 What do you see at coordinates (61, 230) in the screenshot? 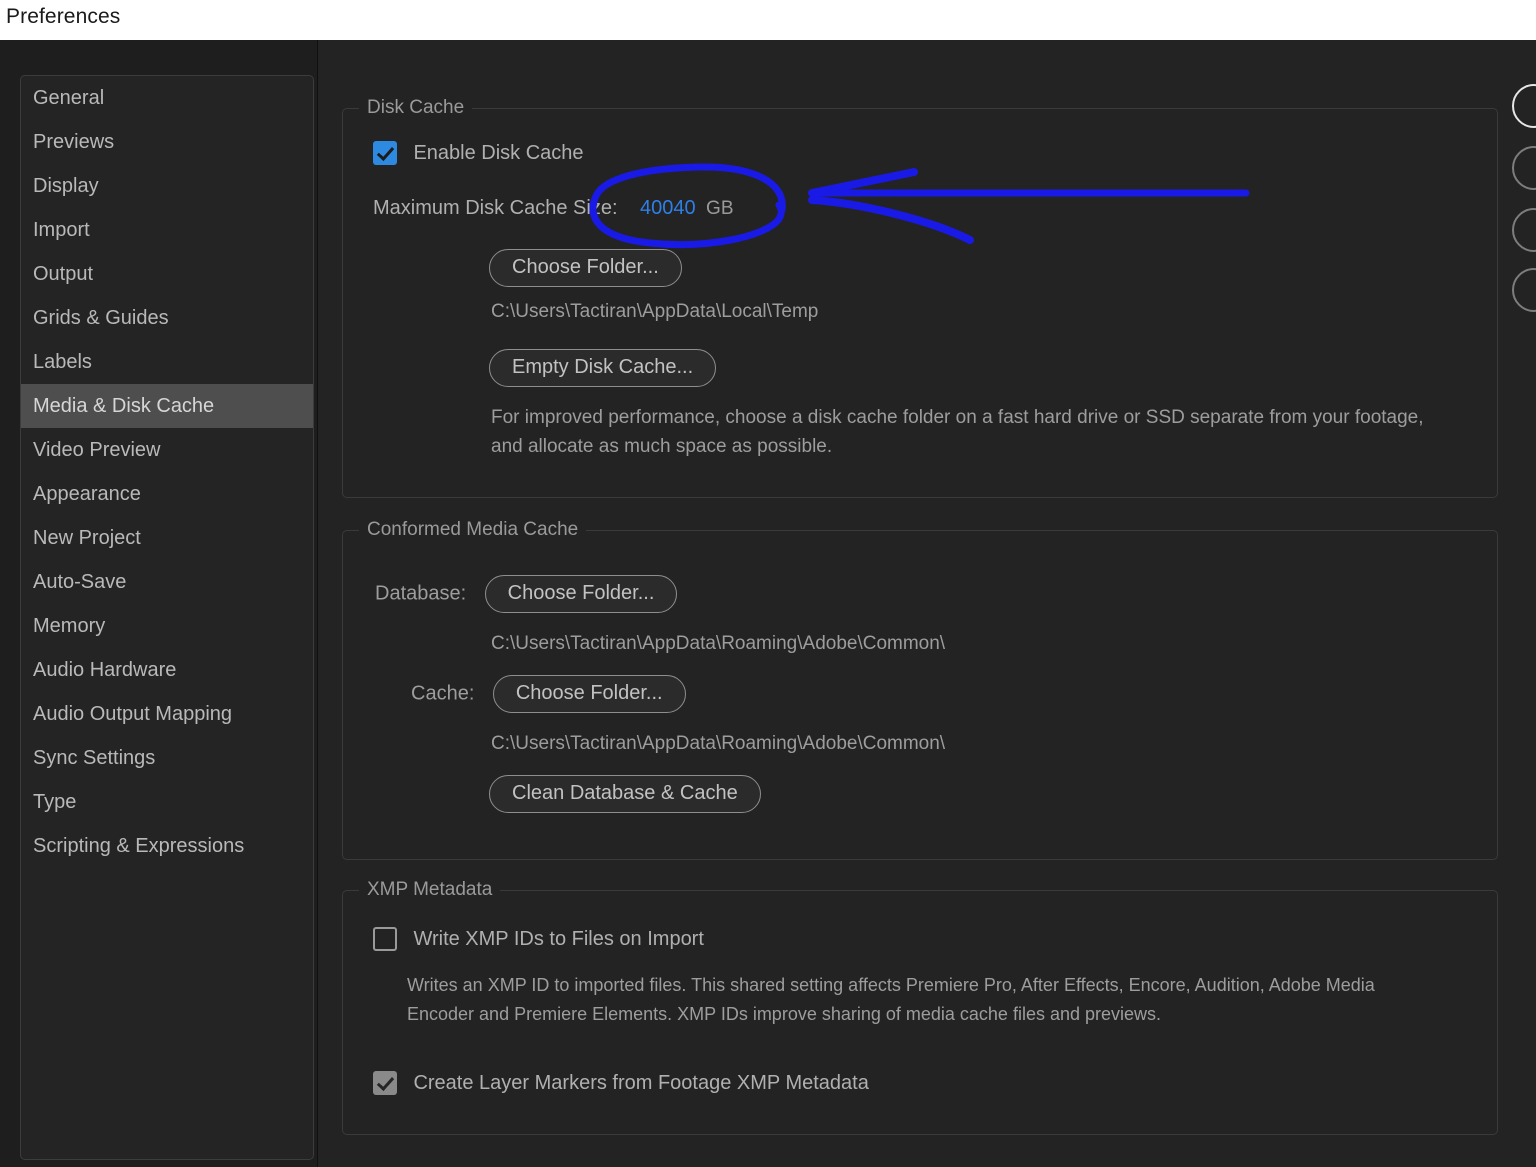
I see `sidebar-item-label: Import` at bounding box center [61, 230].